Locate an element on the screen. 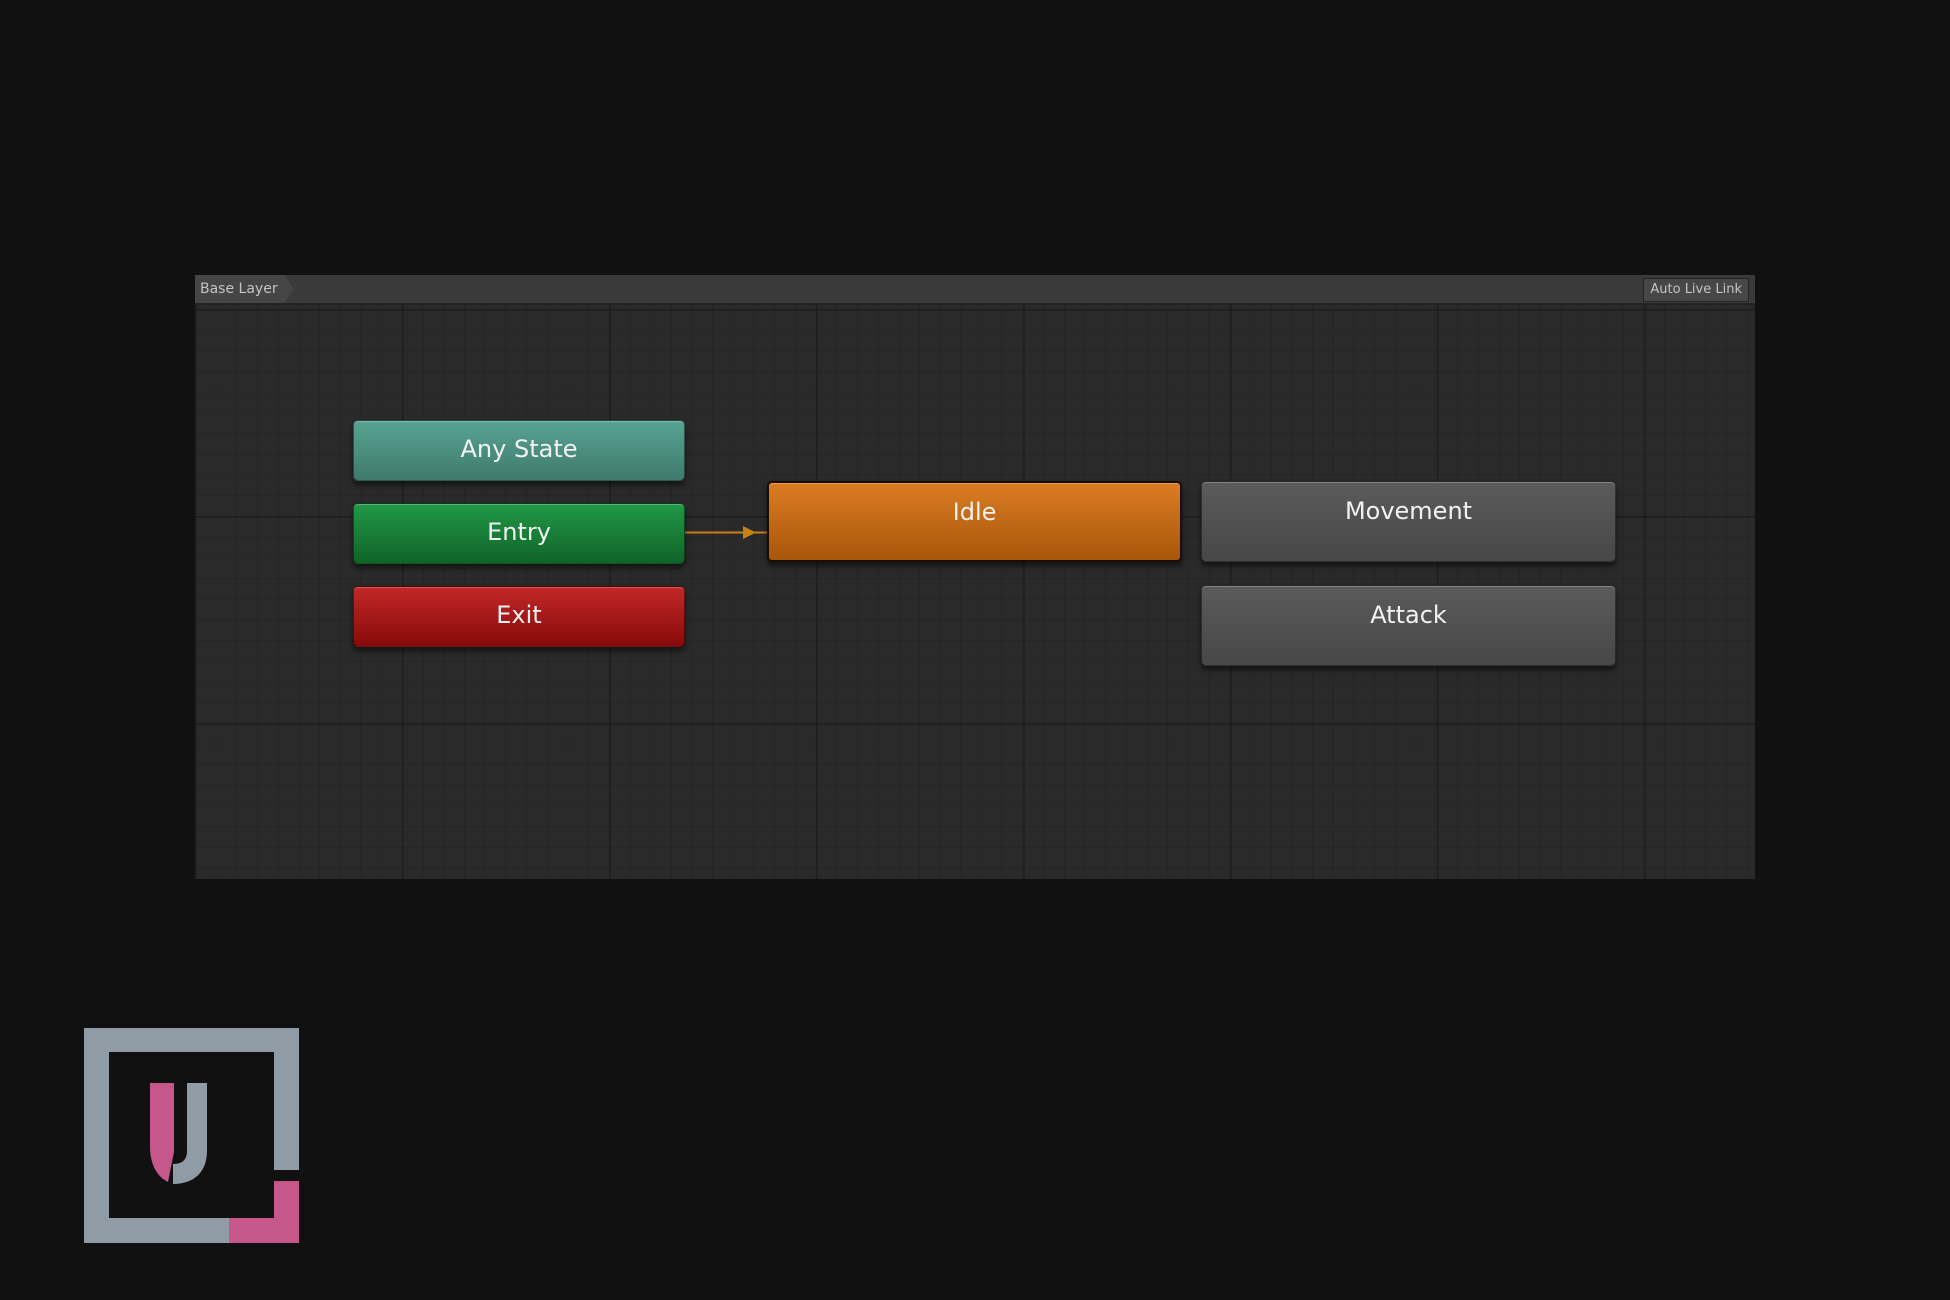 This screenshot has height=1300, width=1950. entry-node: Entry is located at coordinates (519, 533).